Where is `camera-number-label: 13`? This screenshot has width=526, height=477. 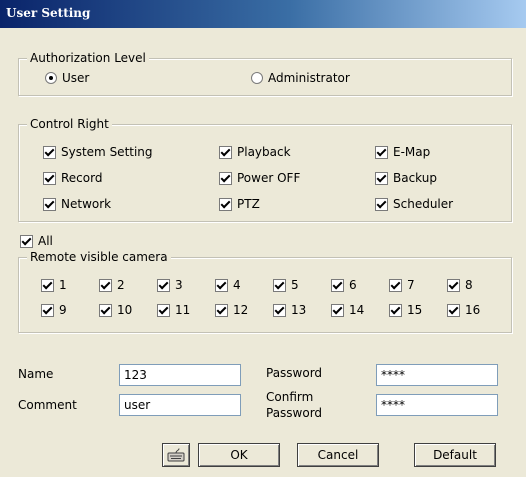
camera-number-label: 13 is located at coordinates (299, 310).